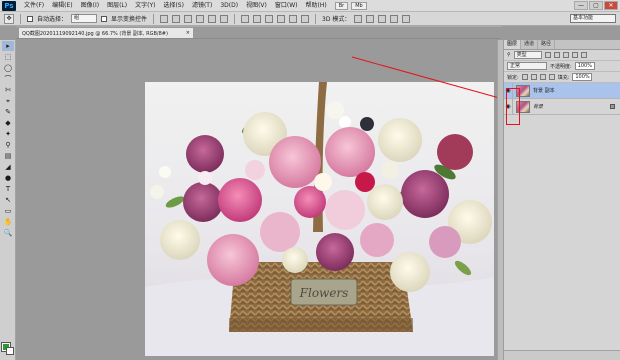  I want to click on lock-row: 锁定: 填充: 100%, so click(562, 77).